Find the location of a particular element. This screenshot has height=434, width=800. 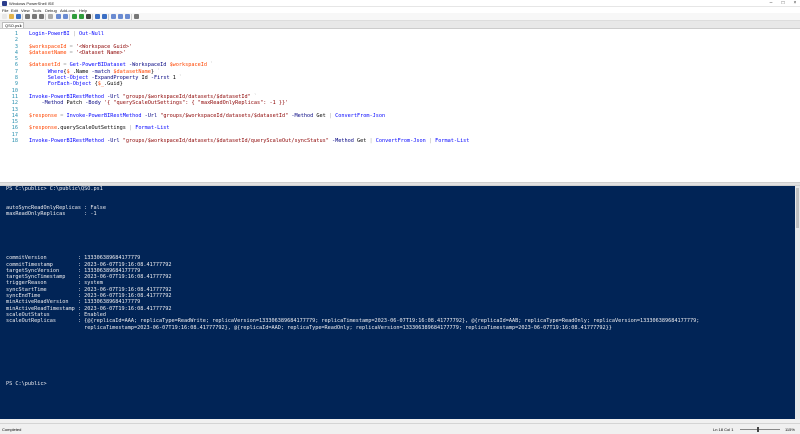

remote-icon is located at coordinates (97, 16).